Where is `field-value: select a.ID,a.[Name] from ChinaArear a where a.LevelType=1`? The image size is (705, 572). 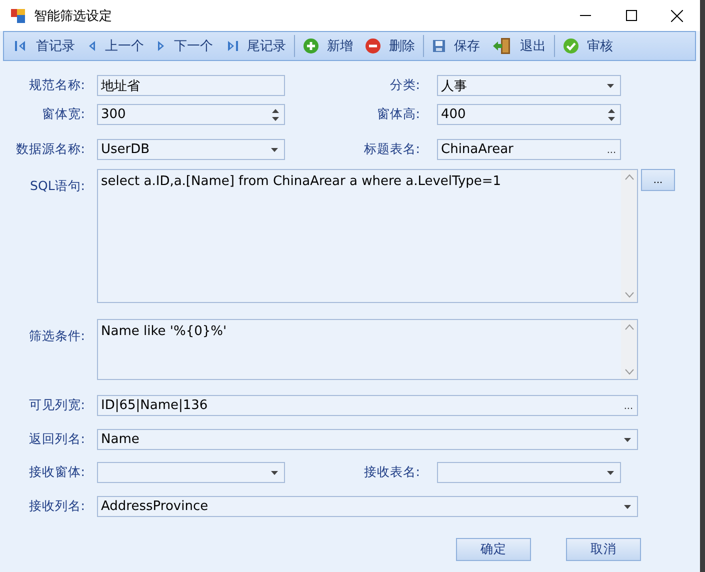
field-value: select a.ID,a.[Name] from ChinaArear a where a.LevelType=1 is located at coordinates (301, 182).